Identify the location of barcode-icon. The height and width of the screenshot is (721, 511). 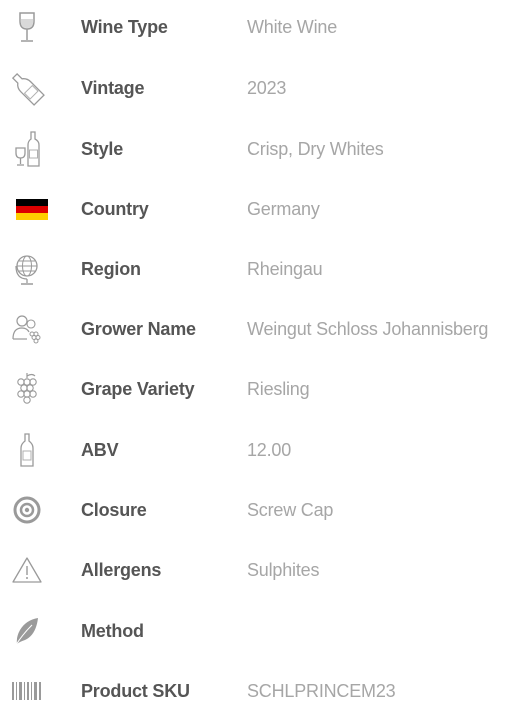
(27, 691).